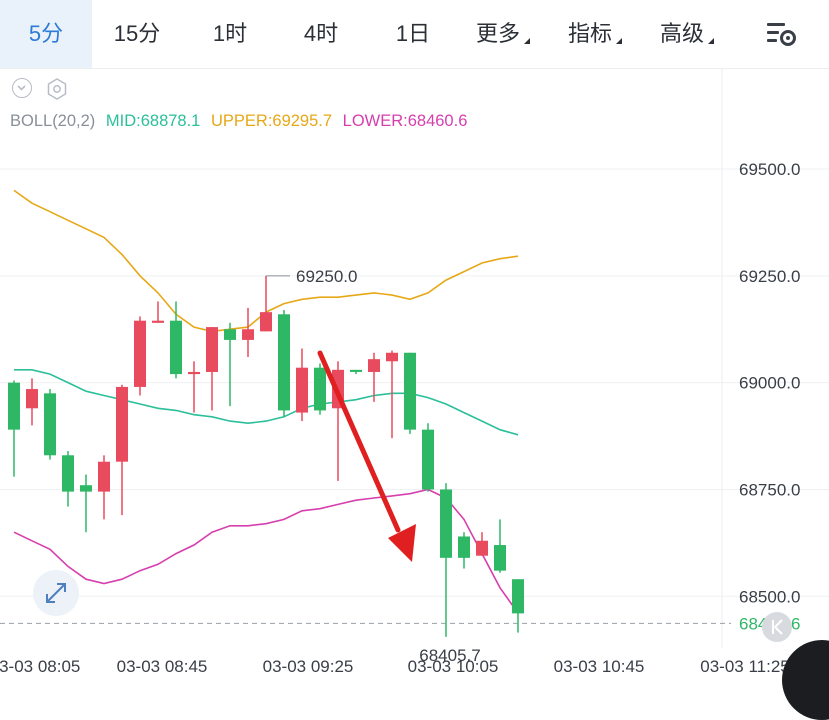 Image resolution: width=829 pixels, height=720 pixels. Describe the element at coordinates (53, 121) in the screenshot. I see `boll-name: BOLL(20,2)` at that location.